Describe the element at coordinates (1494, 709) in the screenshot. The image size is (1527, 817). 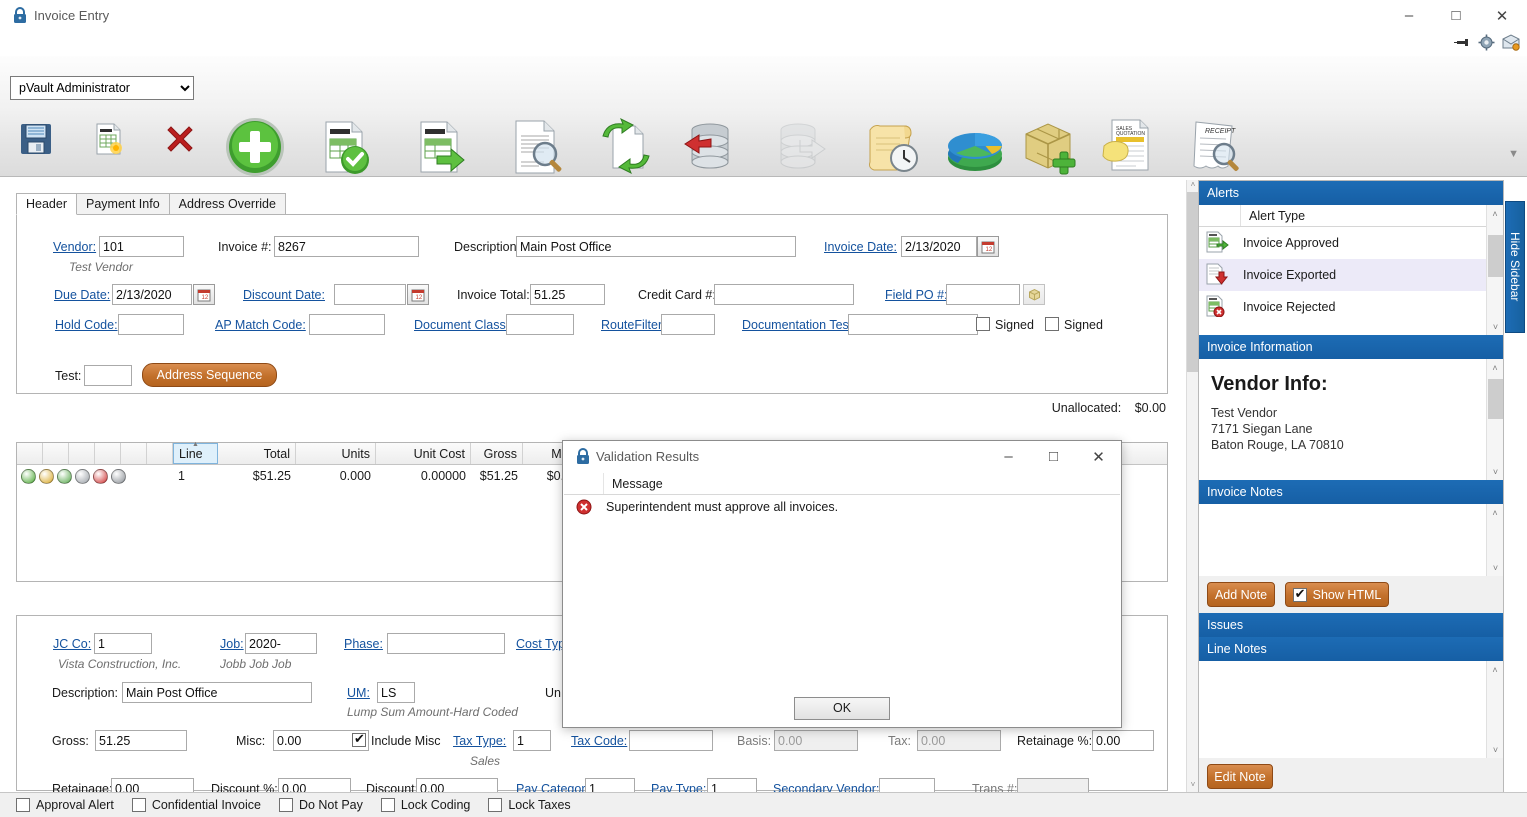
I see `line-notes-scrollbar: ˄ ˅` at that location.